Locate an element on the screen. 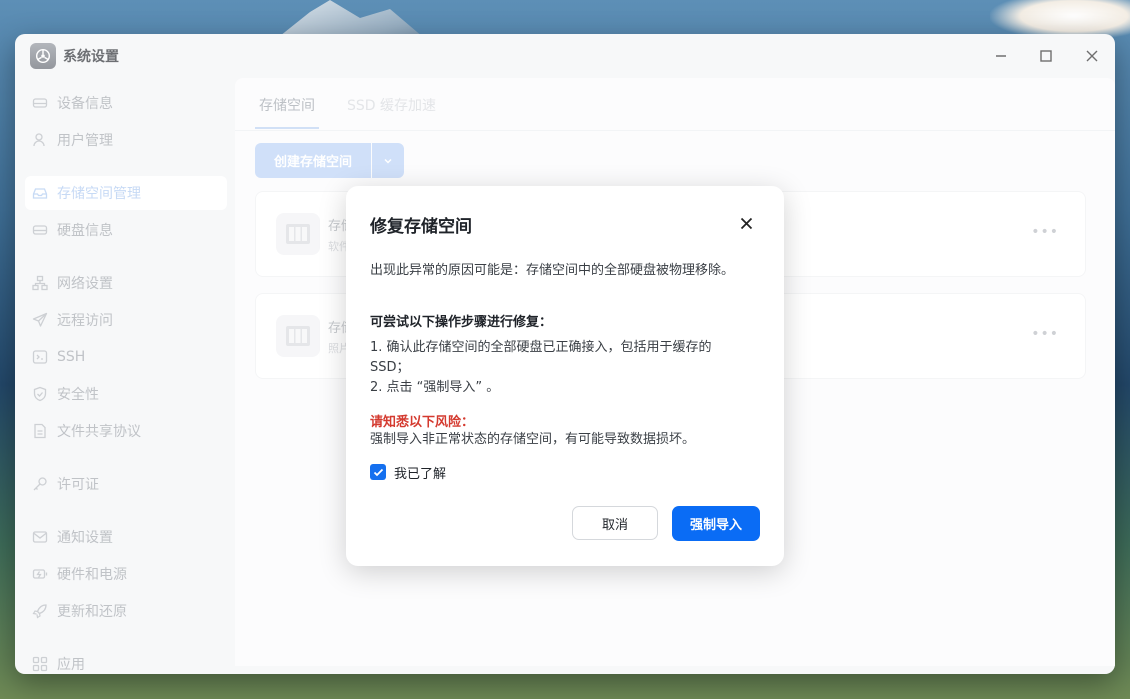  step-2-text: 2. 点击 “强制导入” 。 is located at coordinates (435, 387).